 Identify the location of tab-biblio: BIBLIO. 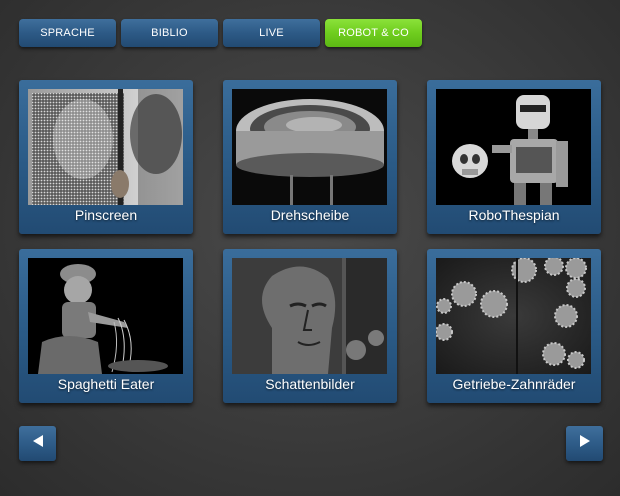
(169, 33).